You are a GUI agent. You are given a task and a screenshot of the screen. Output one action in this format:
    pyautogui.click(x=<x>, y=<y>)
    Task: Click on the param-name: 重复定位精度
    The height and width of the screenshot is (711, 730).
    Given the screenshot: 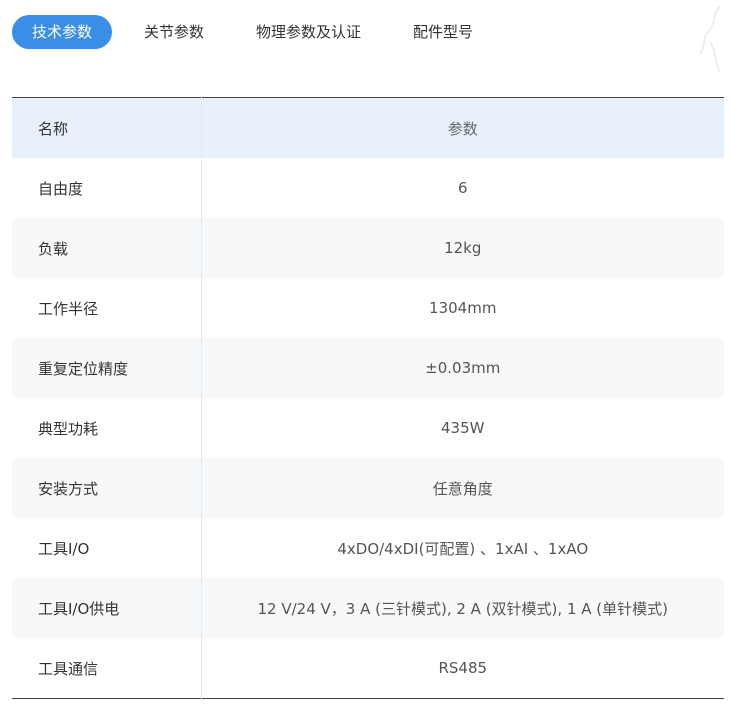 What is the action you would take?
    pyautogui.click(x=107, y=368)
    